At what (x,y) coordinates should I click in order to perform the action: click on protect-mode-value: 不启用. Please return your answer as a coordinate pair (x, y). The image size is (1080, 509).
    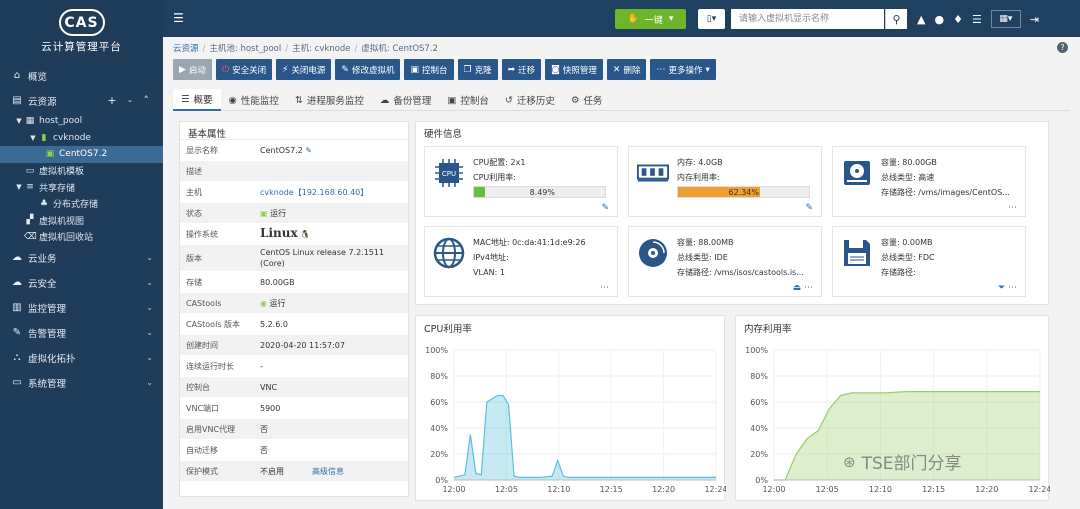
    Looking at the image, I should click on (272, 471).